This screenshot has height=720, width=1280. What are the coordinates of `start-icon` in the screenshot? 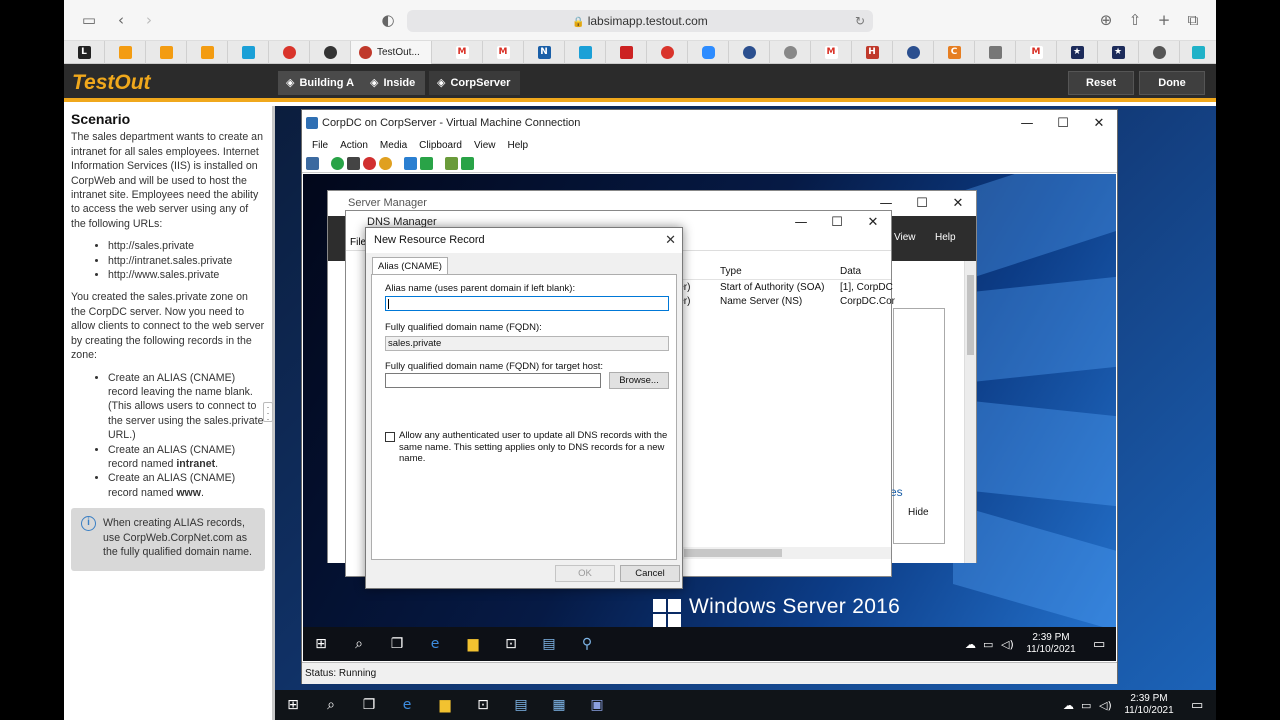 It's located at (337, 163).